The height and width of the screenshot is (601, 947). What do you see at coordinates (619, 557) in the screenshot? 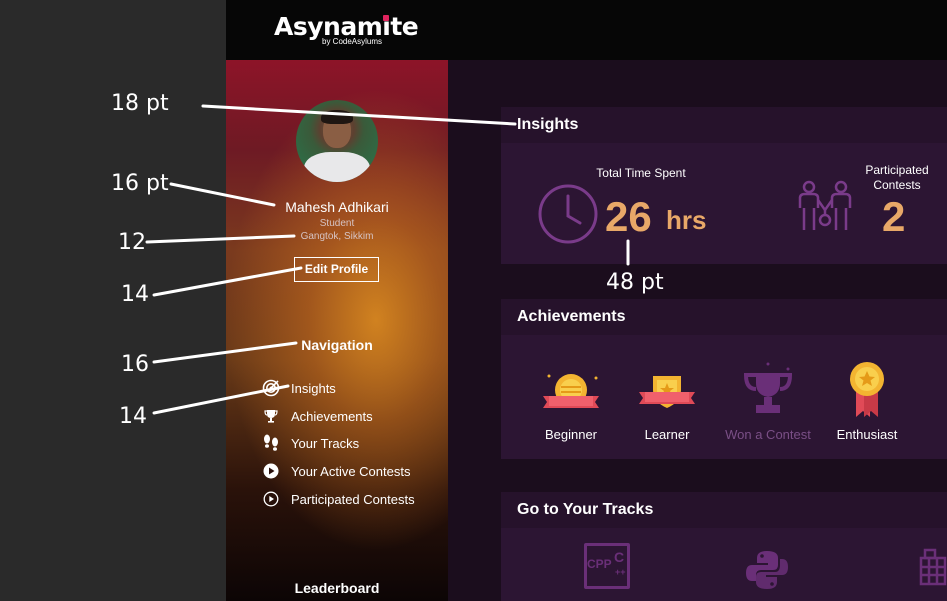
I see `cpp-c-label: C` at bounding box center [619, 557].